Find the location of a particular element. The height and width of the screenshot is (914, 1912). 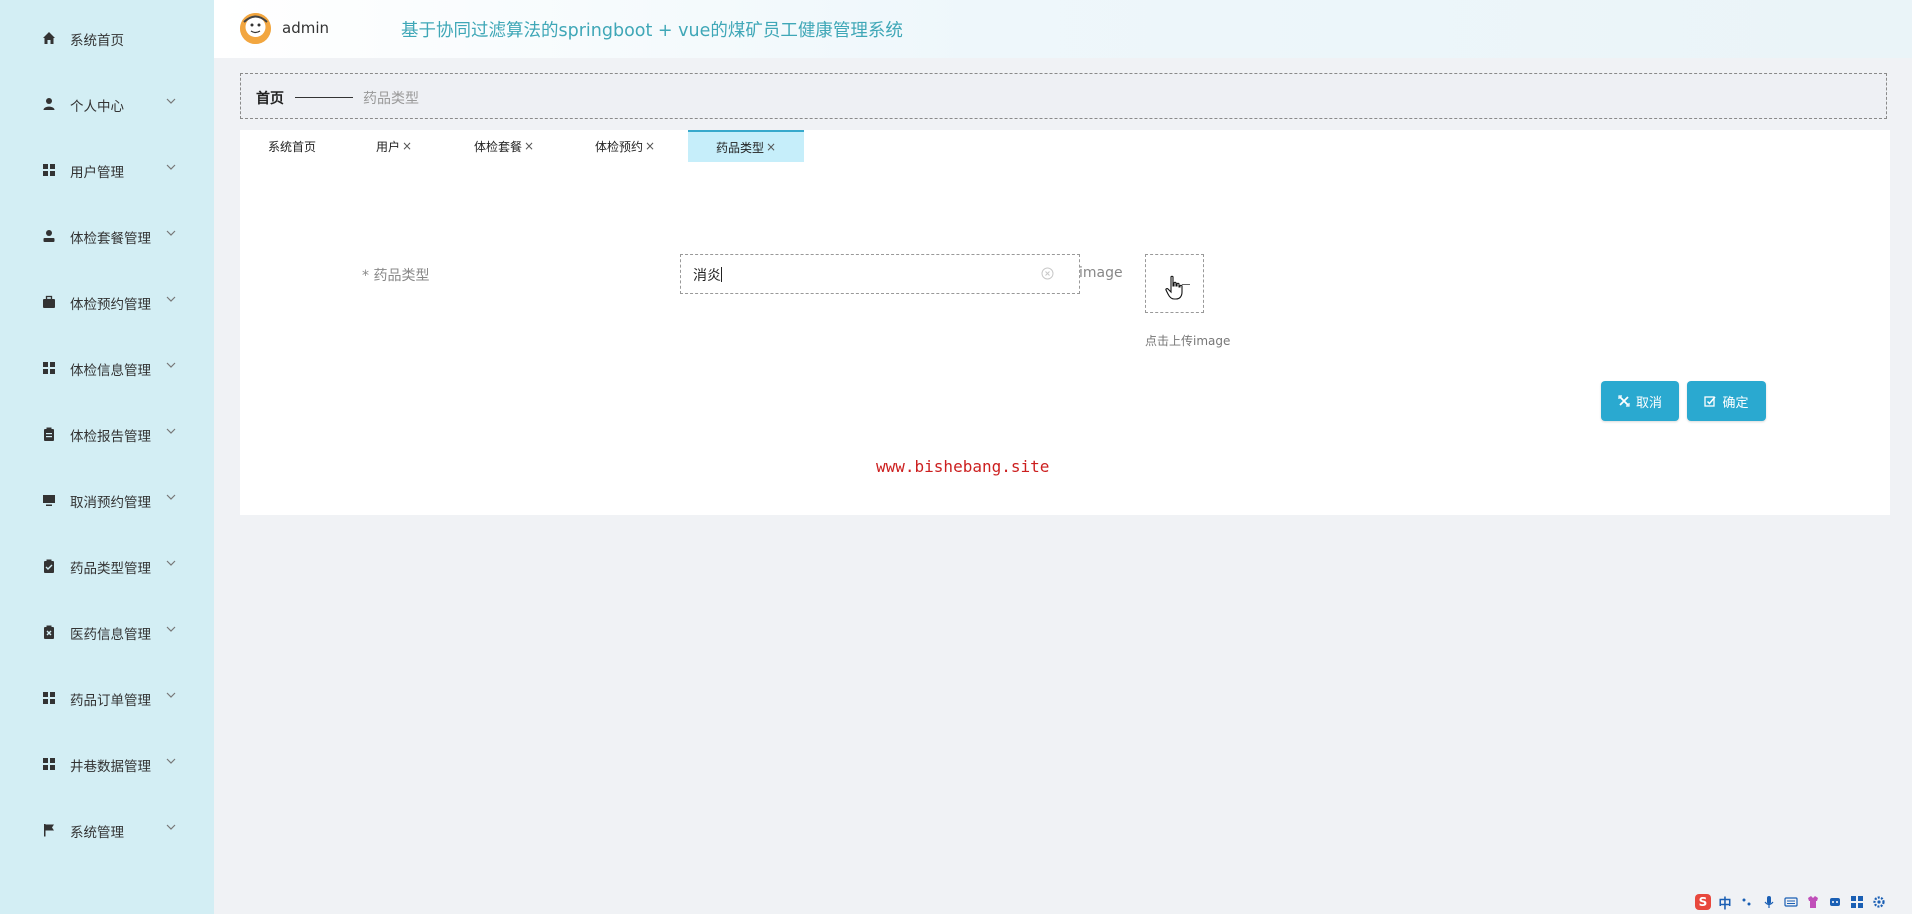

username-label: admin is located at coordinates (305, 28).